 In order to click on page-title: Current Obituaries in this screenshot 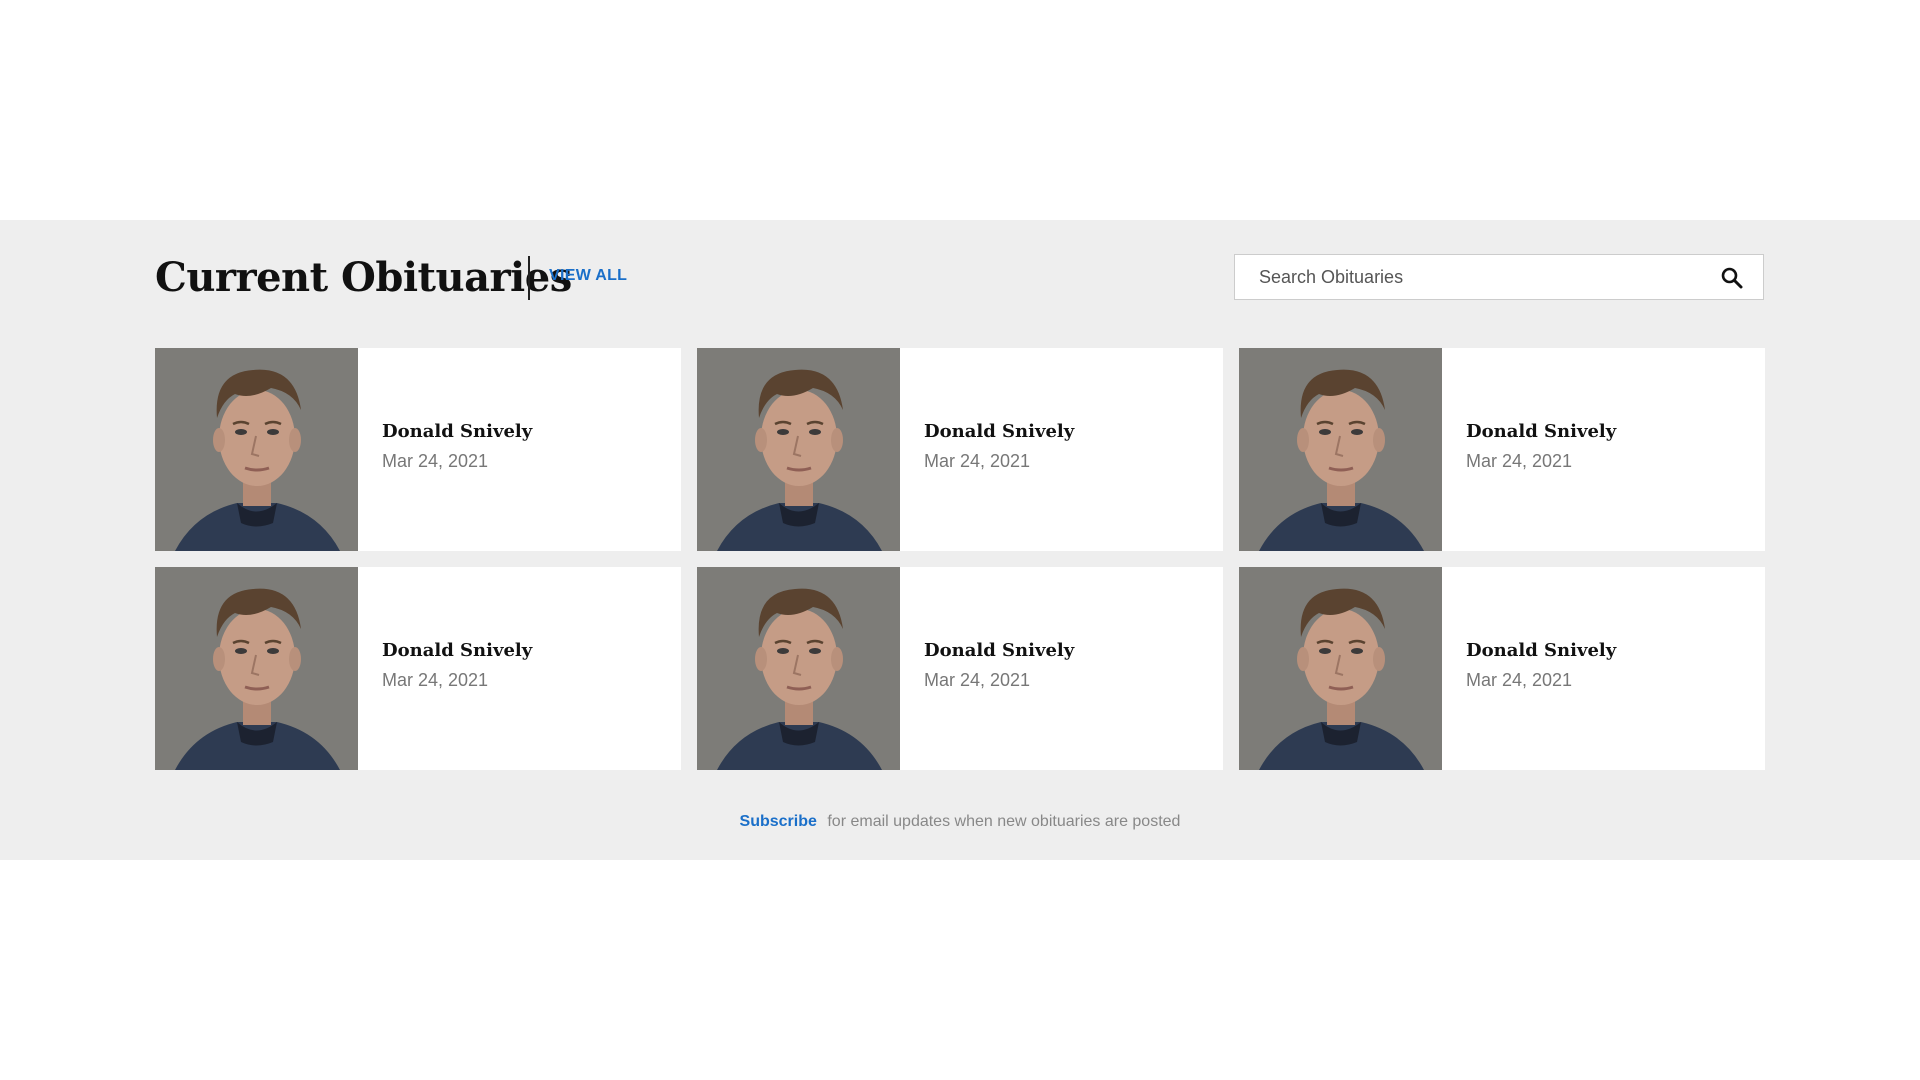, I will do `click(363, 277)`.